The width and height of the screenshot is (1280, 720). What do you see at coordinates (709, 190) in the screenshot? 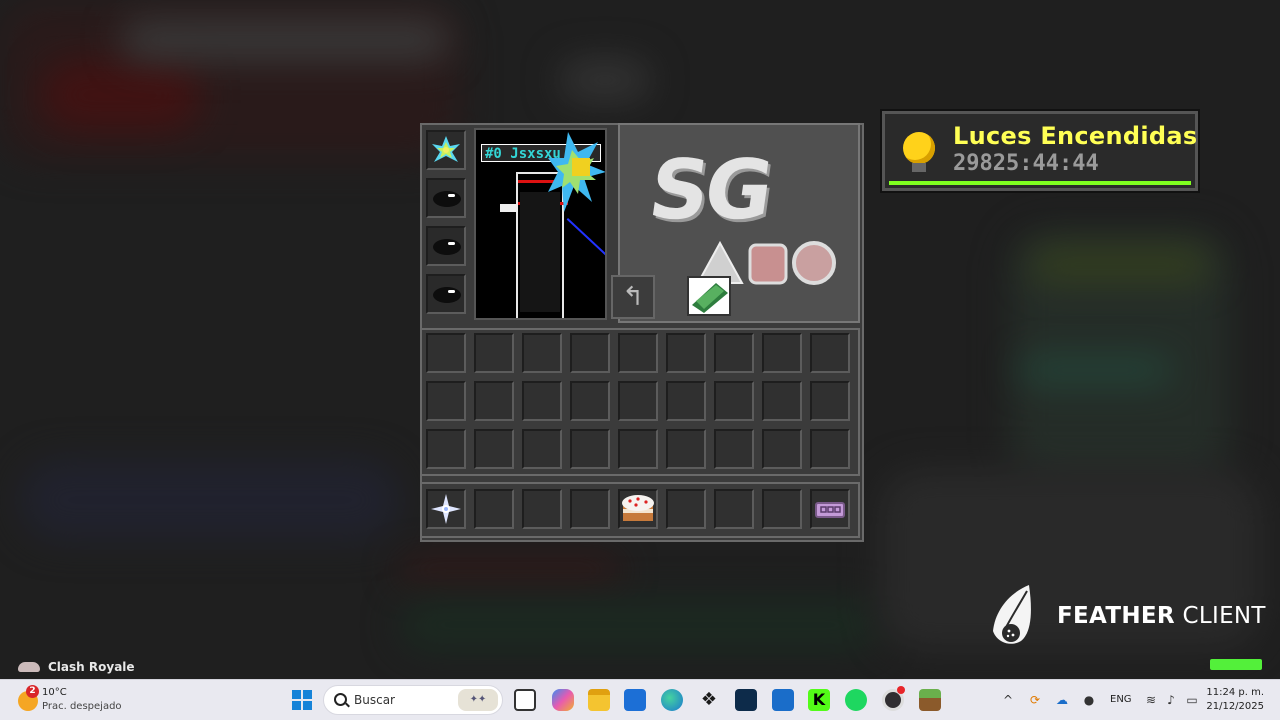
I see `server-logo: SG` at bounding box center [709, 190].